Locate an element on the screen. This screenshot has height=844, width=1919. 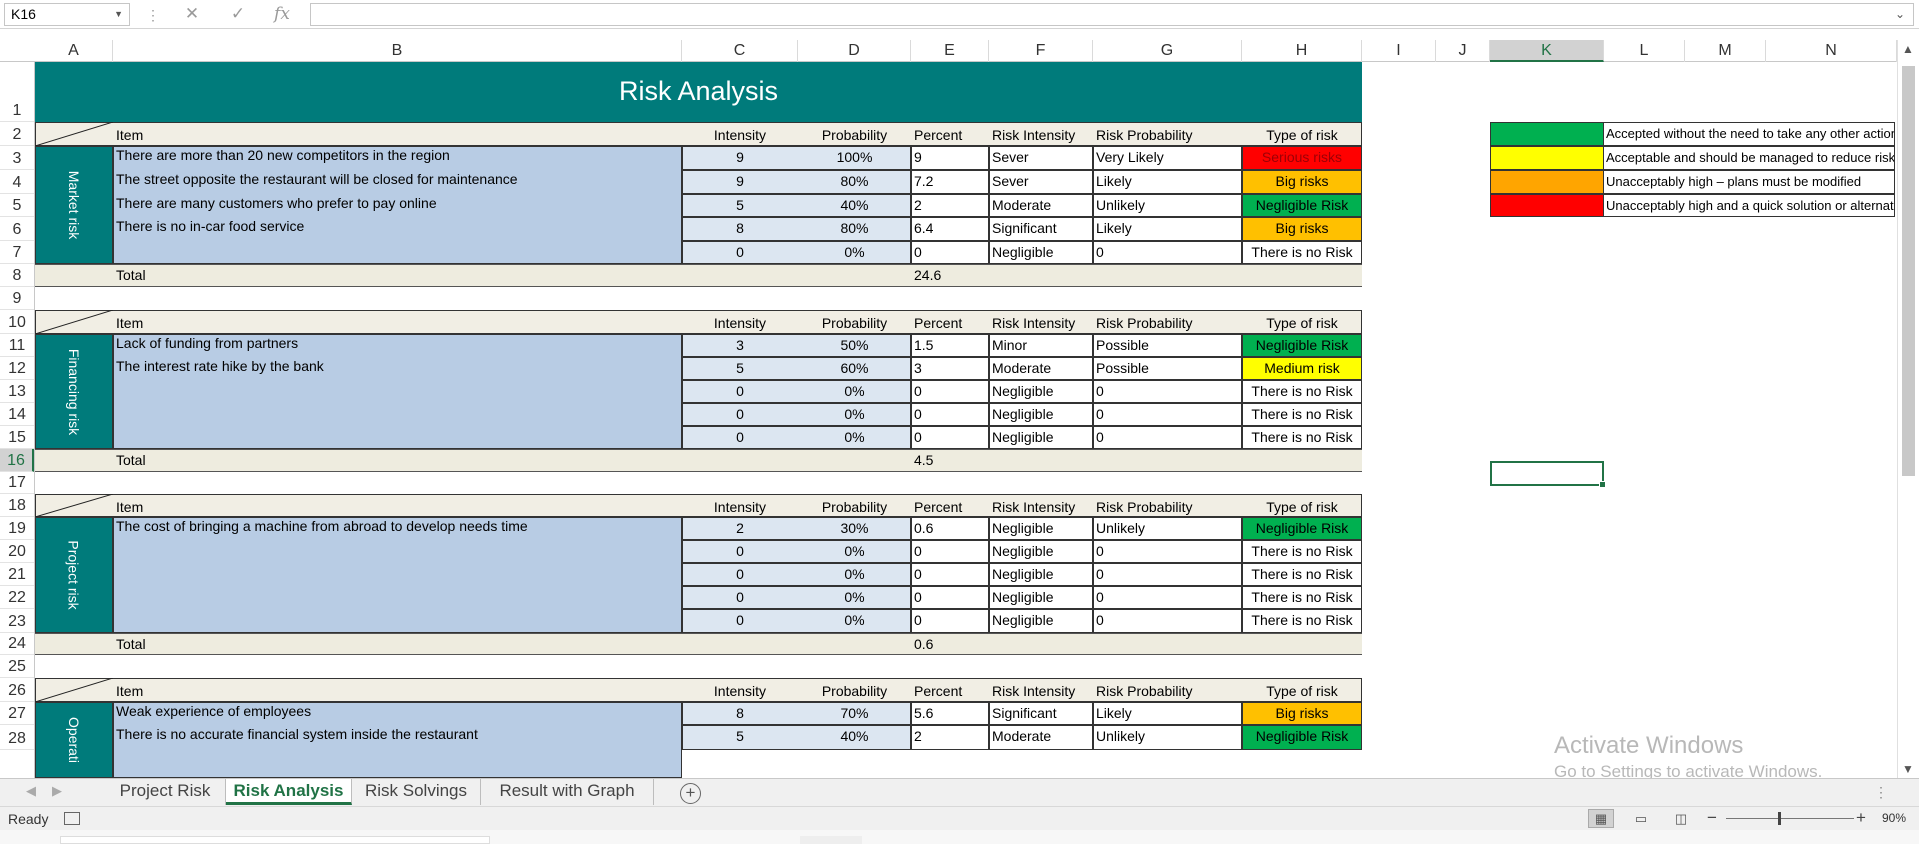
row-header-13: 13 is located at coordinates (17, 391).